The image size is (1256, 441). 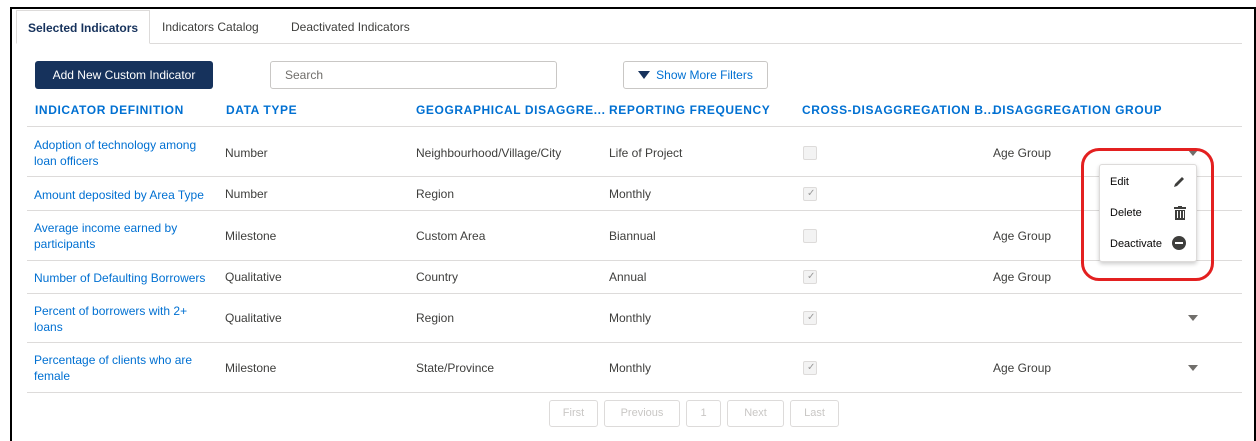 I want to click on indicator-definition-link: Percent of borrowers with 2+ loans, so click(x=124, y=319).